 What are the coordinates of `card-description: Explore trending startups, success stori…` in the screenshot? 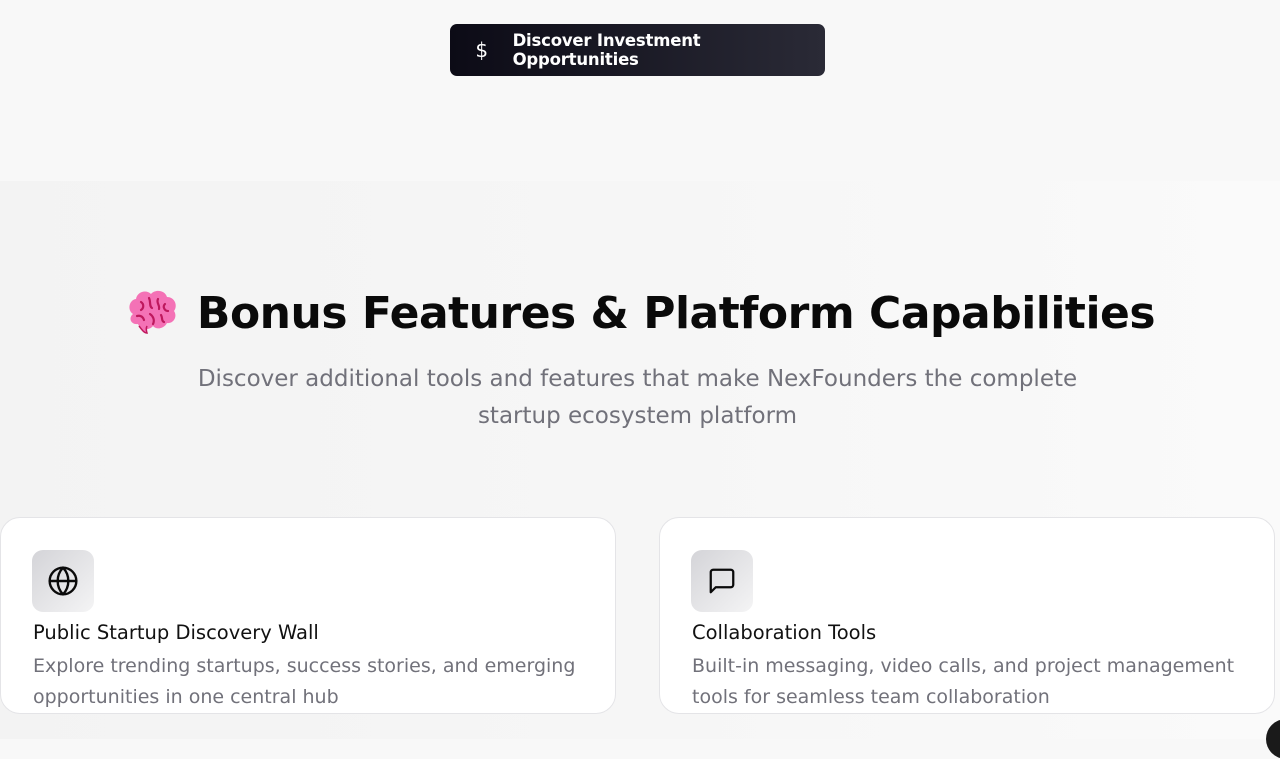 It's located at (304, 681).